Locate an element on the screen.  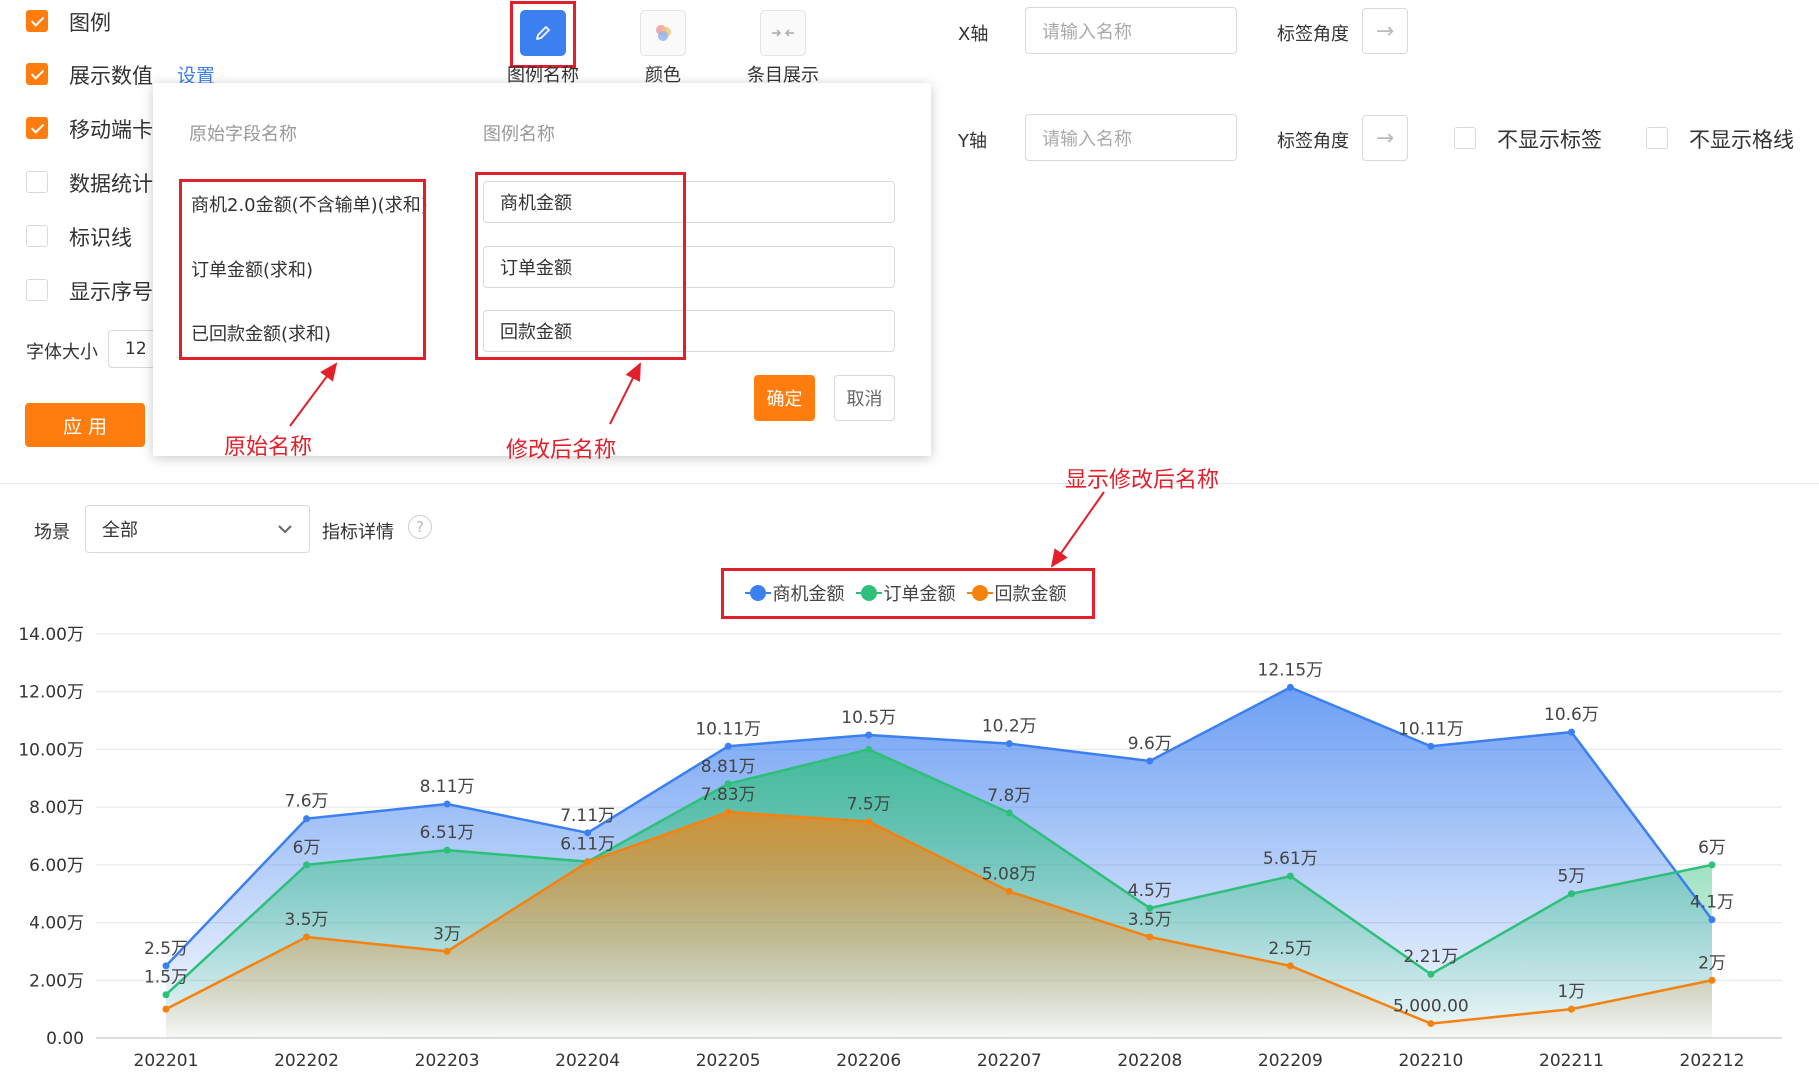
y-tick-label: 6.00万 is located at coordinates (56, 866).